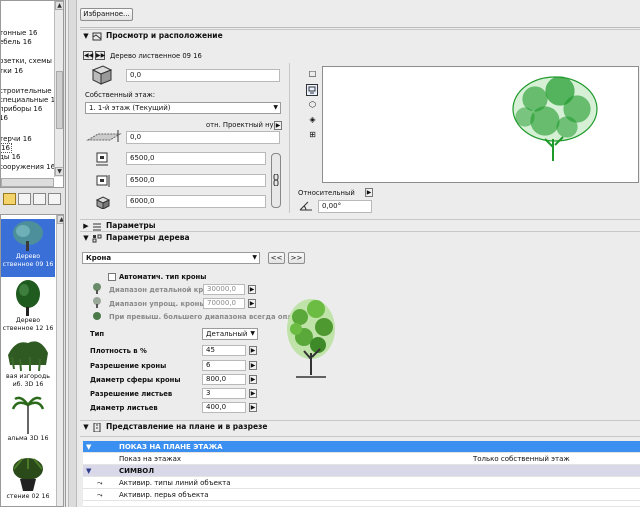 This screenshot has height=507, width=640. What do you see at coordinates (361, 471) in the screenshot?
I see `table-row-group: ▼ СИМВОЛ` at bounding box center [361, 471].